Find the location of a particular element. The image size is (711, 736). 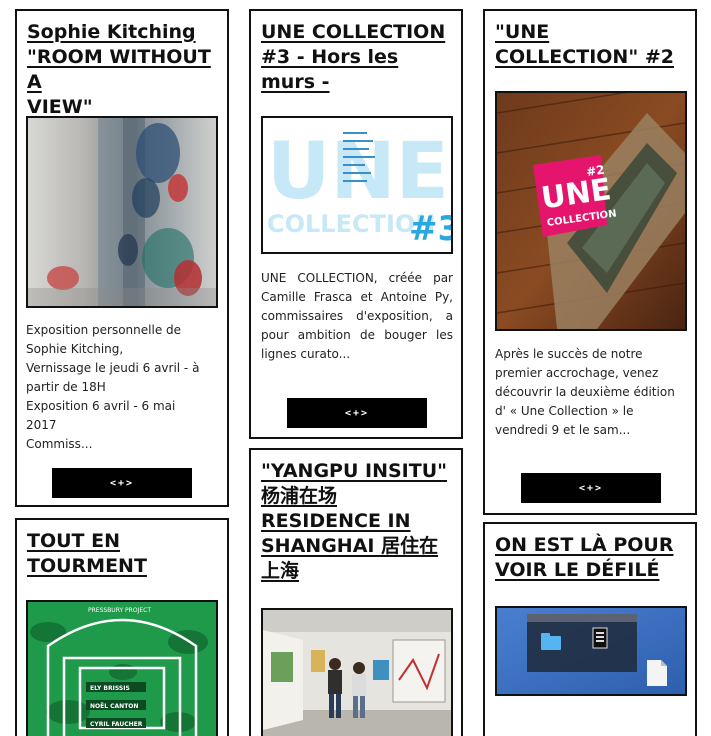

post-thumbnail-gallery-photo is located at coordinates (357, 672).